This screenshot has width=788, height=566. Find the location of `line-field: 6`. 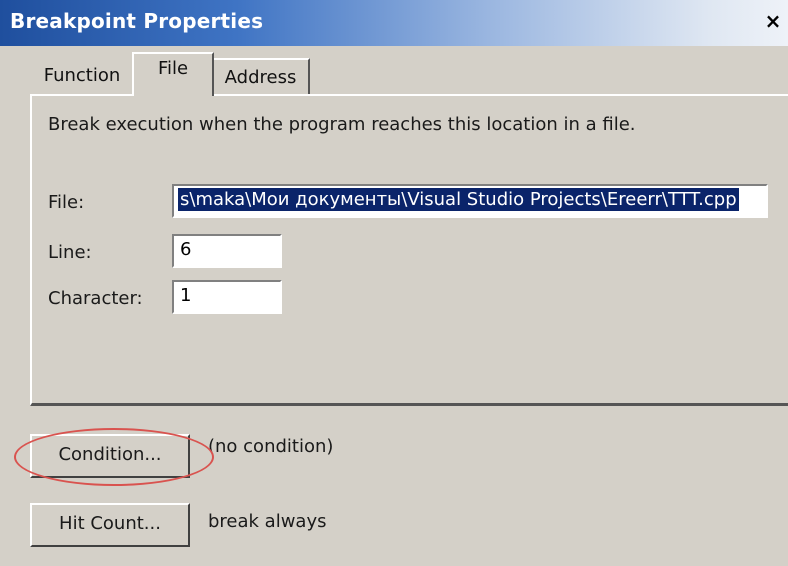

line-field: 6 is located at coordinates (227, 251).